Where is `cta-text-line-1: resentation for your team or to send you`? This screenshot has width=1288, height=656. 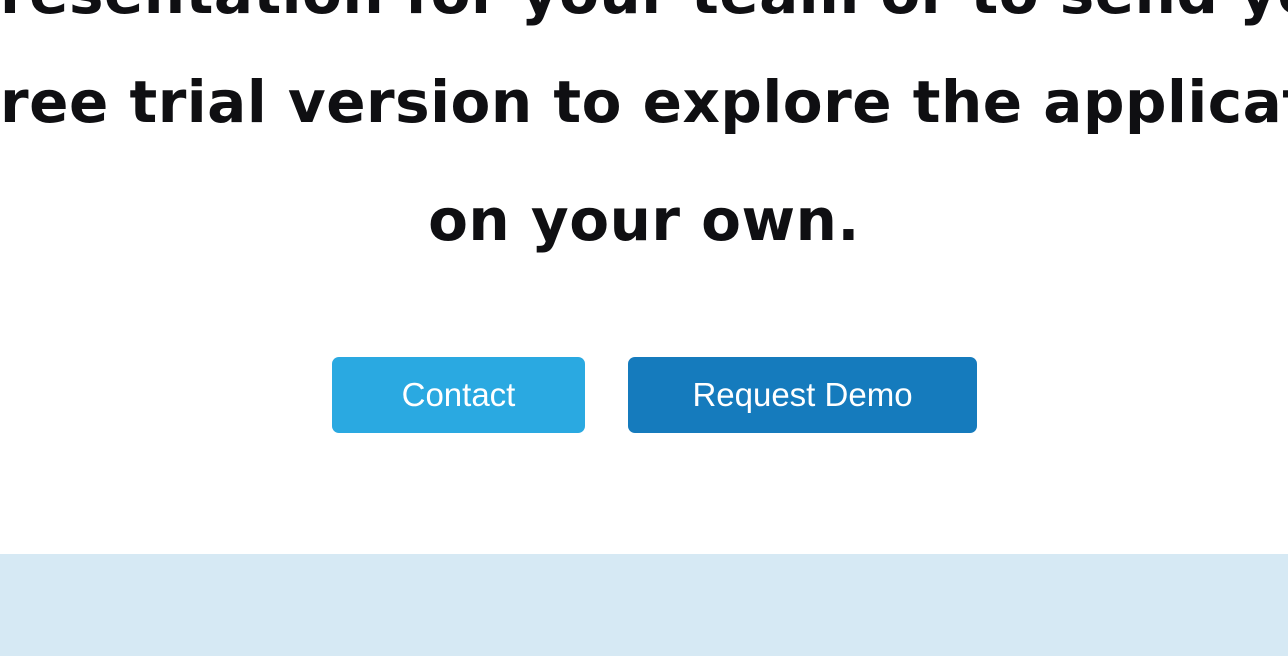
cta-text-line-1: resentation for your team or to send you is located at coordinates (644, 14).